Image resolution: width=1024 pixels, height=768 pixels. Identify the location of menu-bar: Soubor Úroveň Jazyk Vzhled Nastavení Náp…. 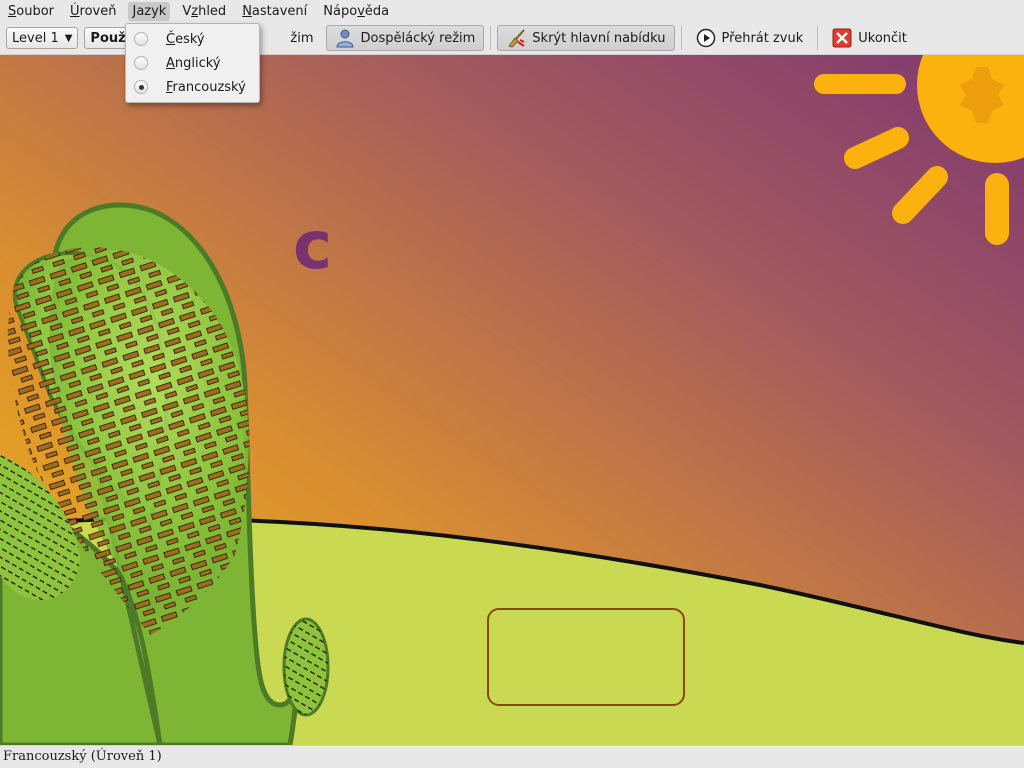
(512, 11).